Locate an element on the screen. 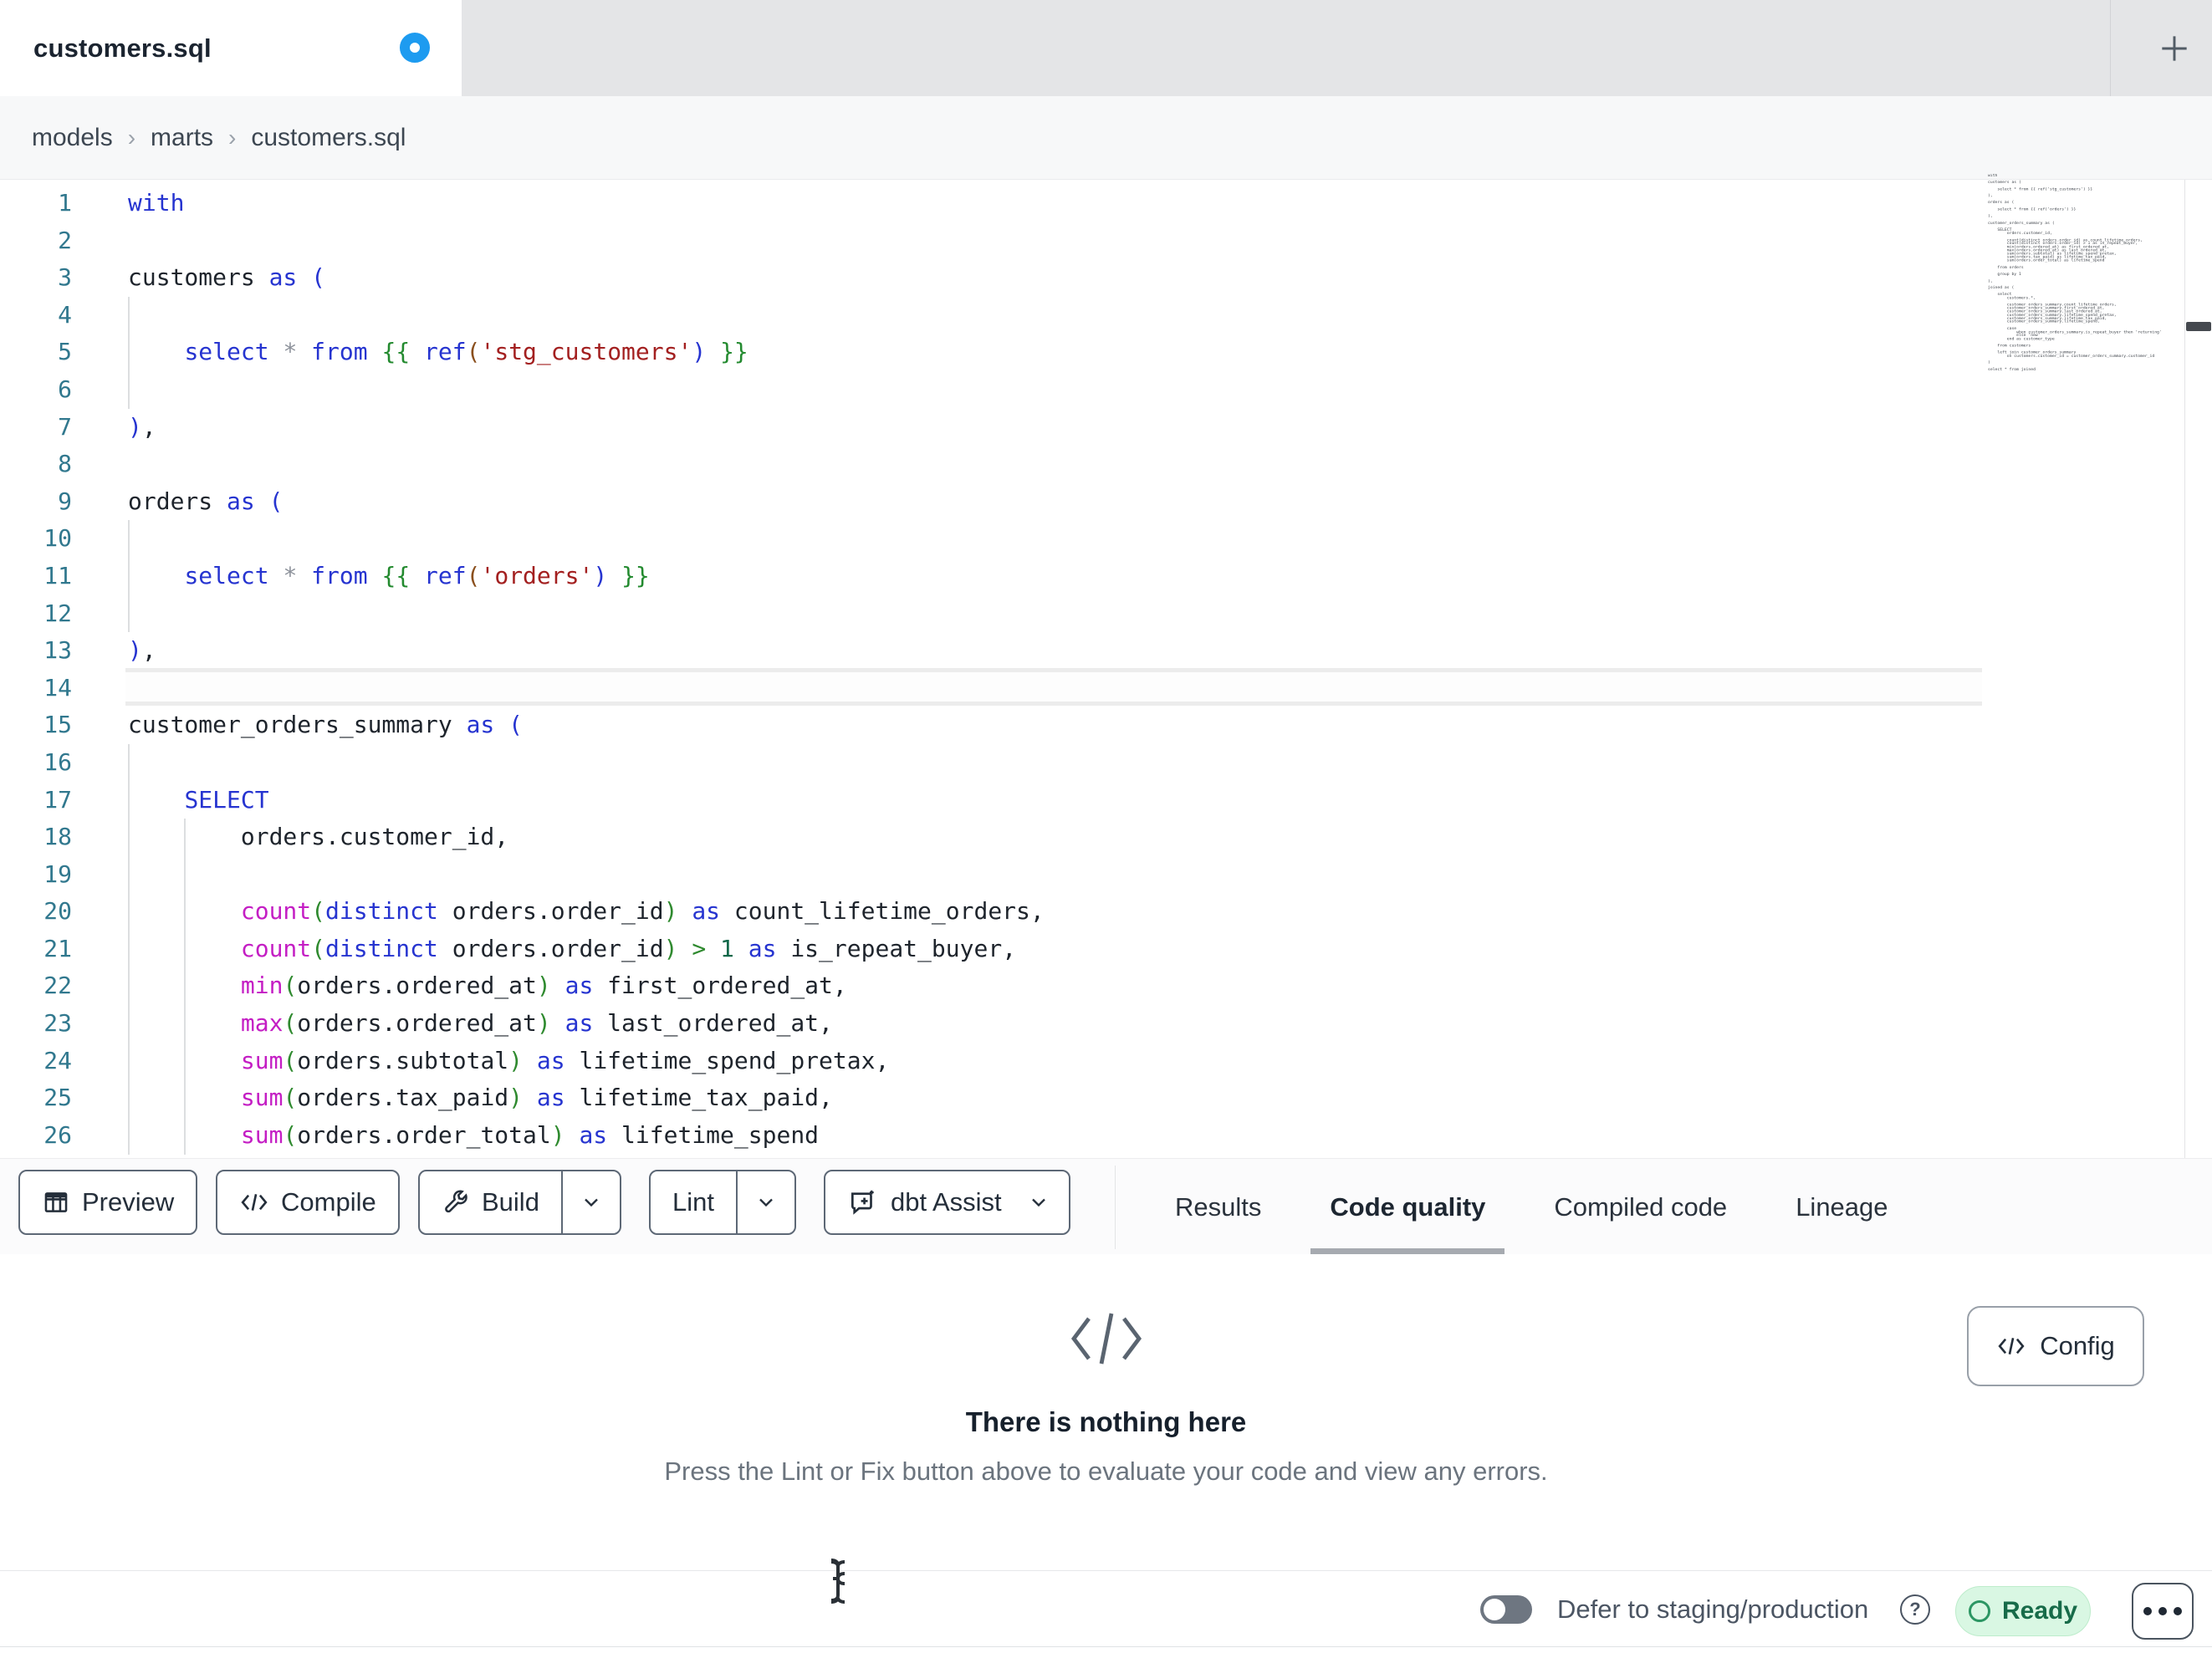  breadcrumb-item: marts is located at coordinates (182, 138).